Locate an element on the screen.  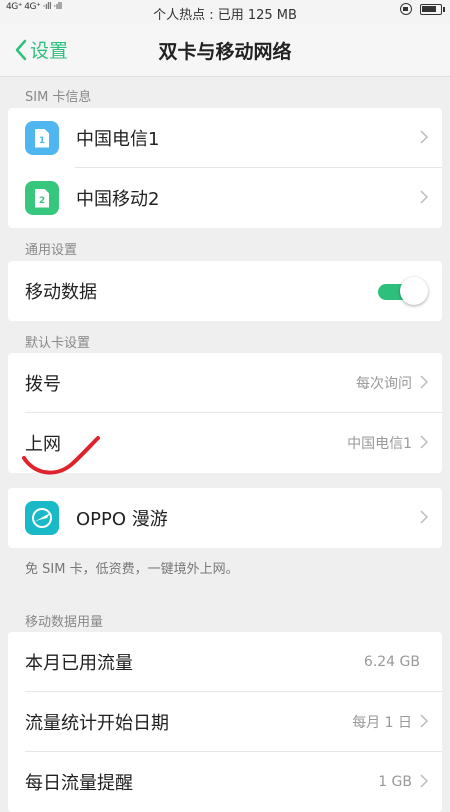
battery-icon is located at coordinates (432, 9).